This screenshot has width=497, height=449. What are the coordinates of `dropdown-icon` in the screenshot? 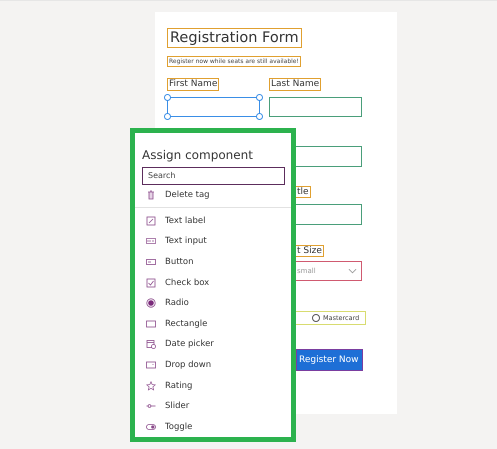 It's located at (151, 365).